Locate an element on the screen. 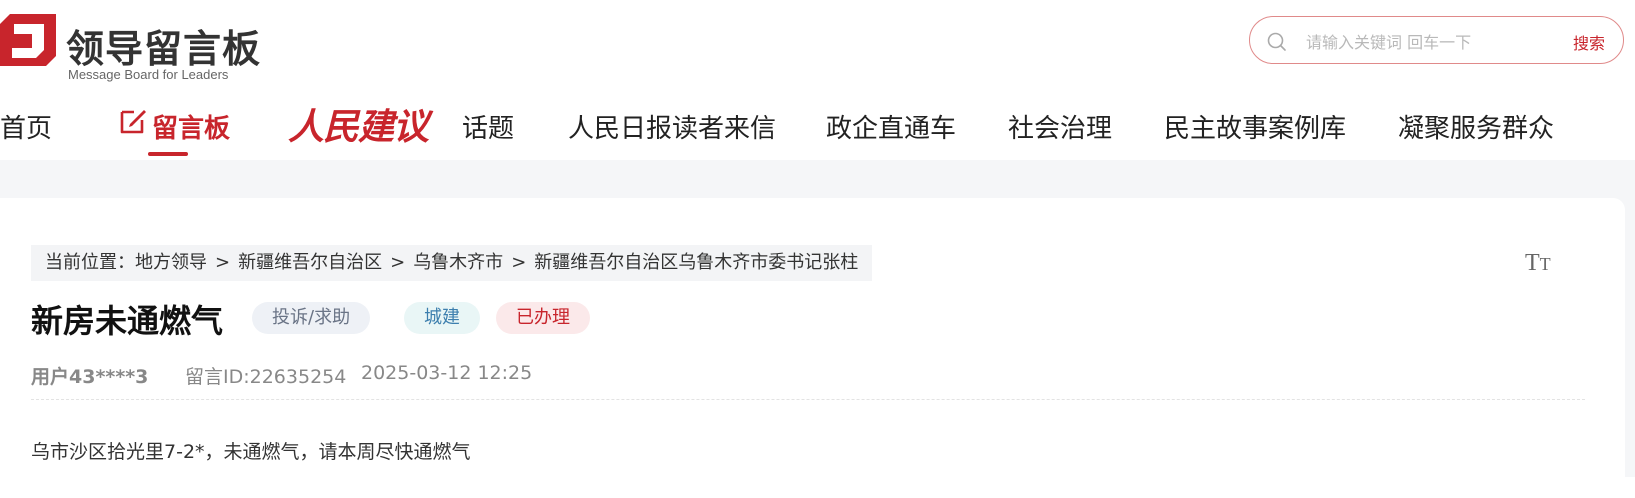  nav-item-serve-masses: 凝聚服务群众 is located at coordinates (1476, 126).